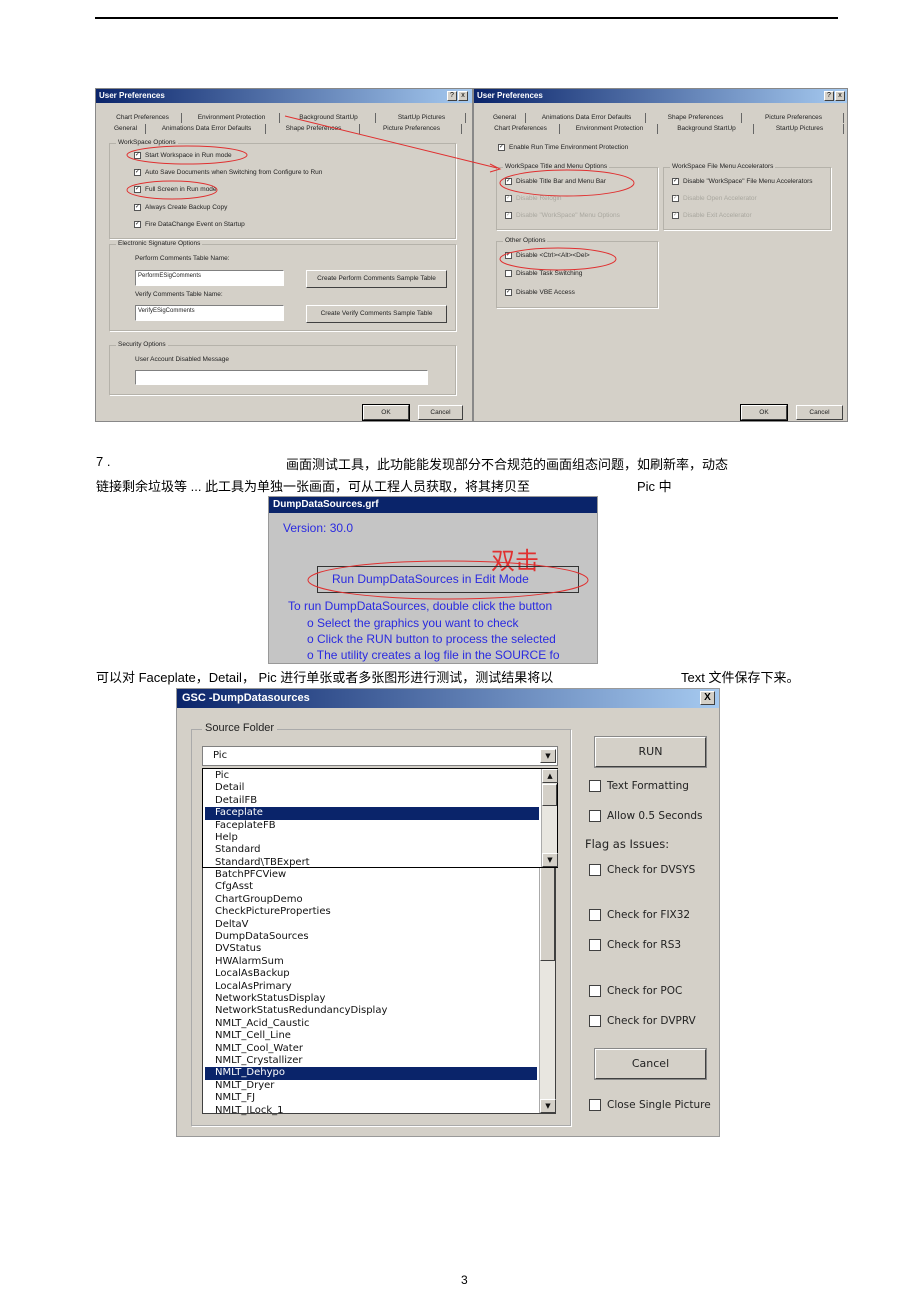  Describe the element at coordinates (375, 1049) in the screenshot. I see `list-item: NMLT_Cool_Water` at that location.